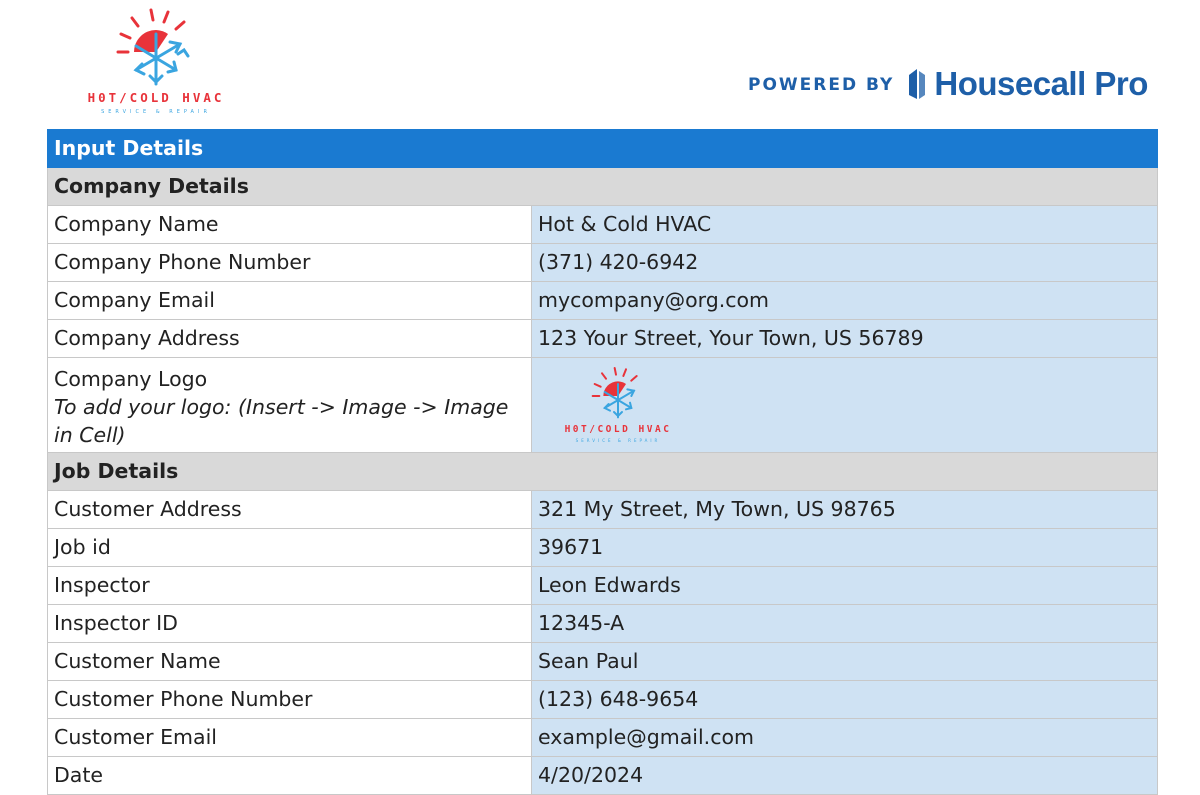 Image resolution: width=1200 pixels, height=795 pixels. What do you see at coordinates (289, 509) in the screenshot?
I see `field-label: Customer Address` at bounding box center [289, 509].